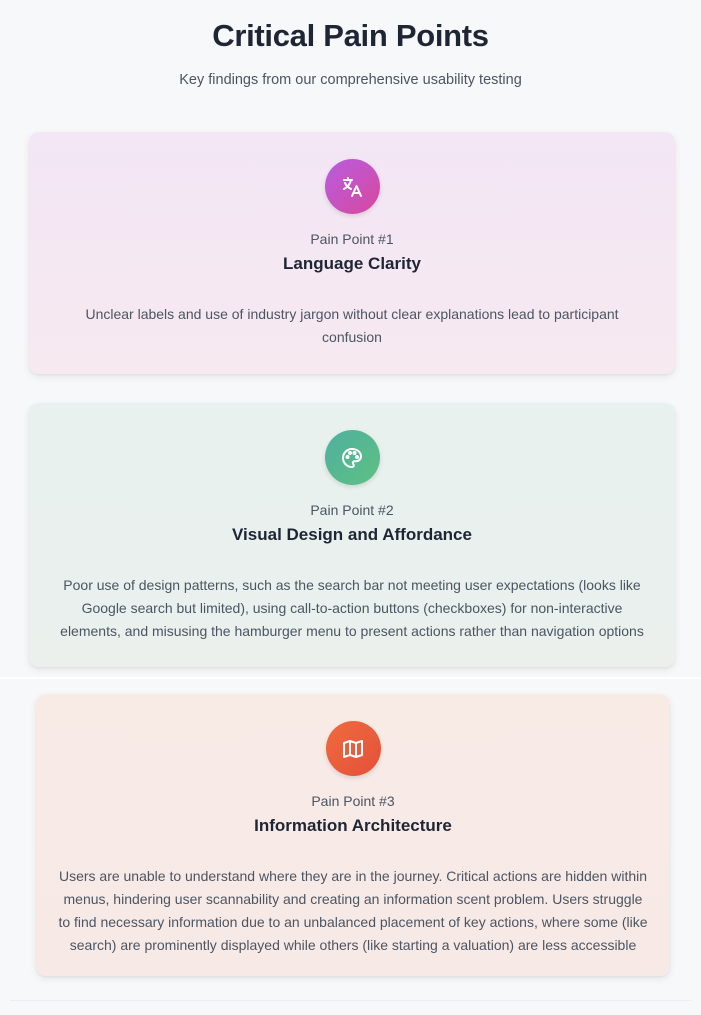  What do you see at coordinates (352, 186) in the screenshot?
I see `translate-icon` at bounding box center [352, 186].